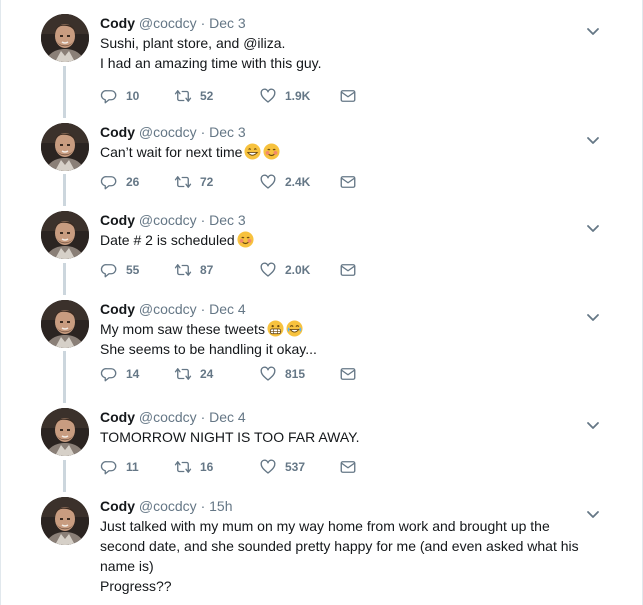  Describe the element at coordinates (133, 374) in the screenshot. I see `reply-count: 14` at that location.